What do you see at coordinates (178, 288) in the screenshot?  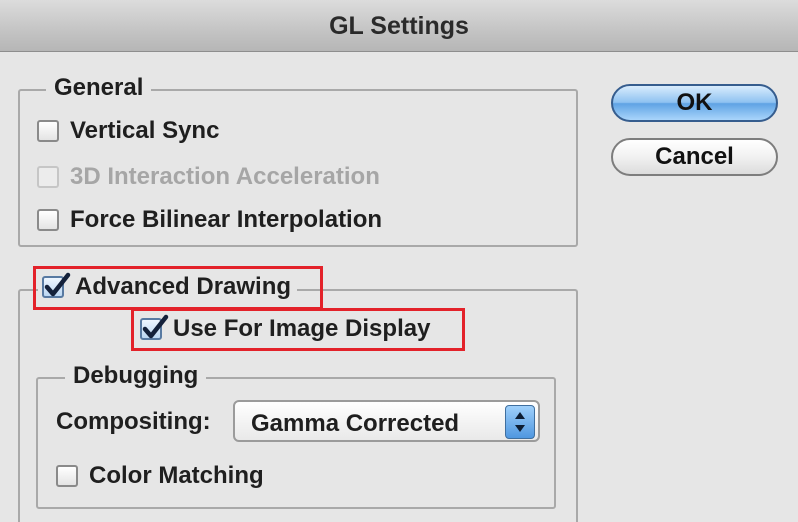 I see `advanced-drawing-highlight` at bounding box center [178, 288].